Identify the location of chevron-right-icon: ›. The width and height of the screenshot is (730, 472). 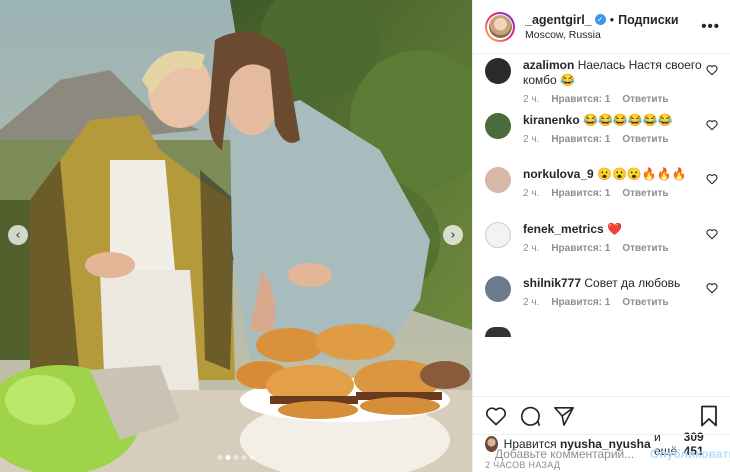
(453, 235).